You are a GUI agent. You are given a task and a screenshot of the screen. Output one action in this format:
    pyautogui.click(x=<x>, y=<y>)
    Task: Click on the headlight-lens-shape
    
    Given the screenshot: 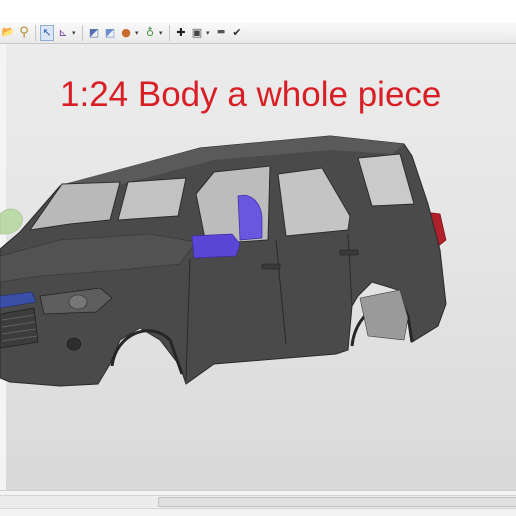 What is the action you would take?
    pyautogui.click(x=78, y=302)
    